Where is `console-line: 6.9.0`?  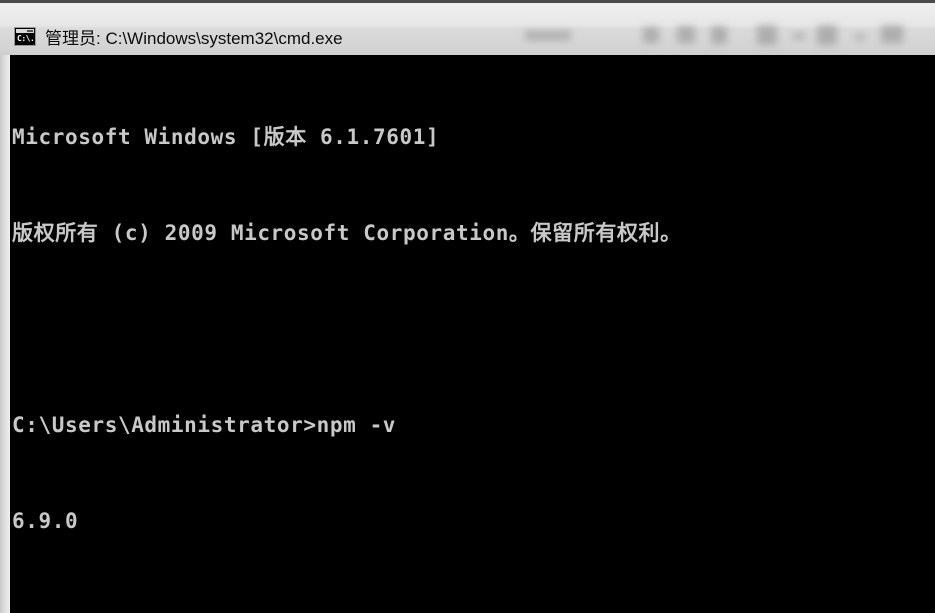 console-line: 6.9.0 is located at coordinates (45, 521).